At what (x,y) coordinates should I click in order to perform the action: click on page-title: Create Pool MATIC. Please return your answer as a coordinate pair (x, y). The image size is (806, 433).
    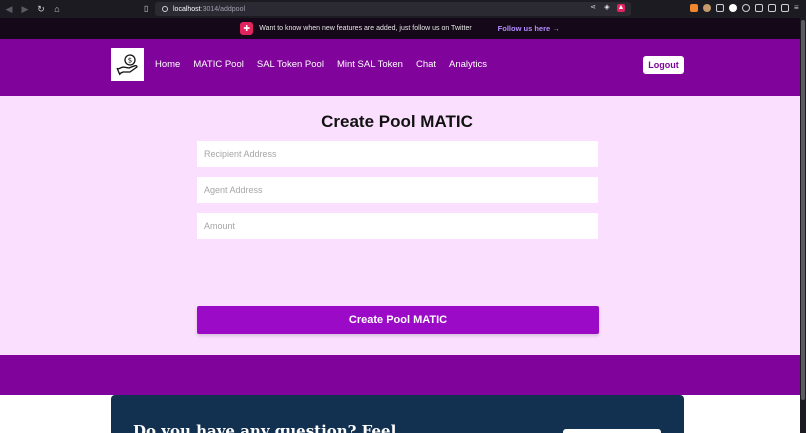
    Looking at the image, I should click on (397, 121).